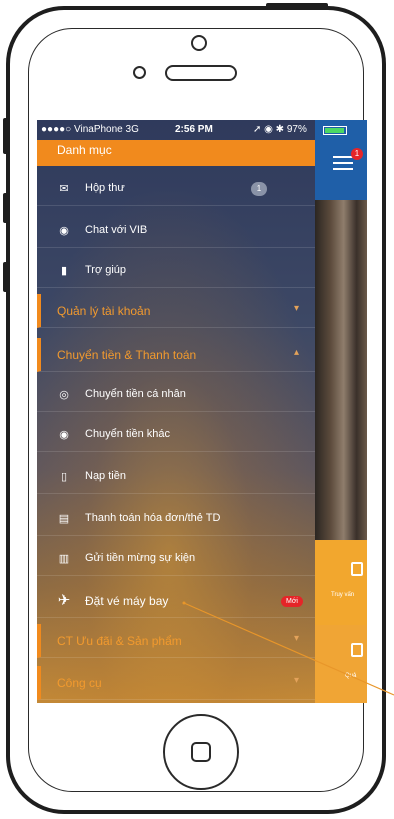 The height and width of the screenshot is (819, 394). What do you see at coordinates (64, 477) in the screenshot?
I see `topup-icon: ▯` at bounding box center [64, 477].